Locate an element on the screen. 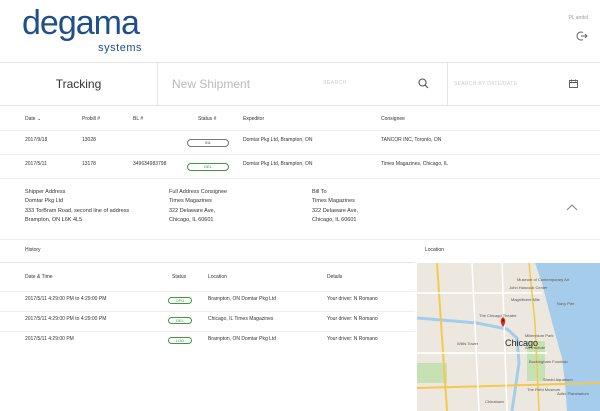 The width and height of the screenshot is (600, 411). logout-icon is located at coordinates (582, 36).